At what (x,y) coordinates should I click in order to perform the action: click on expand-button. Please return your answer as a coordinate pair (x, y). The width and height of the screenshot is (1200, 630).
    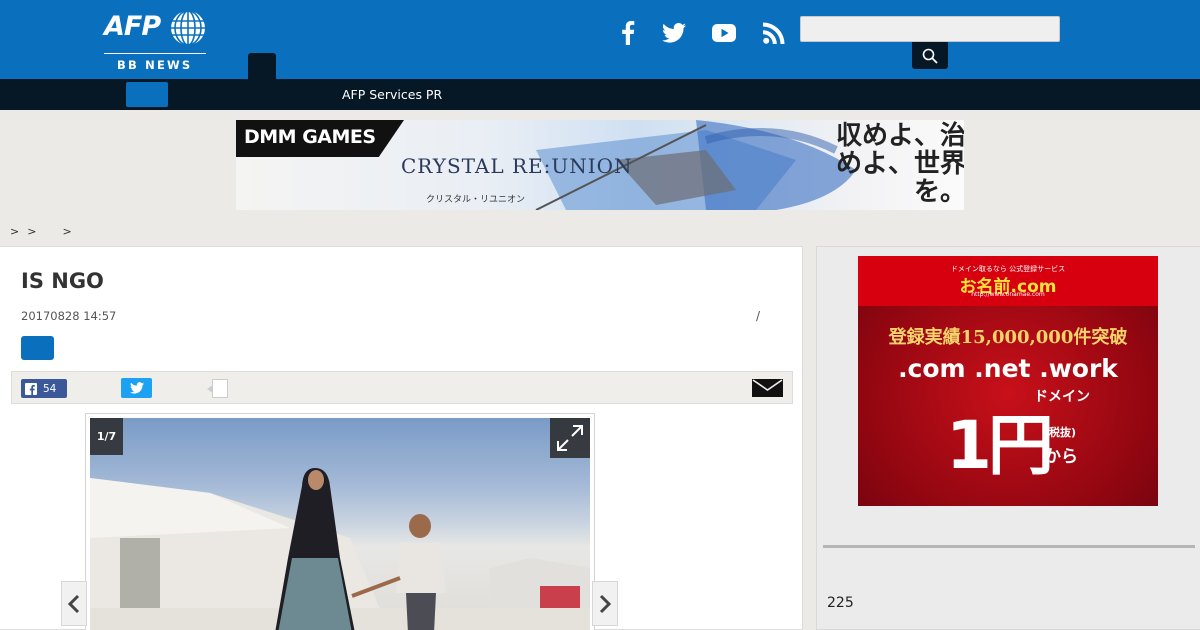
    Looking at the image, I should click on (570, 438).